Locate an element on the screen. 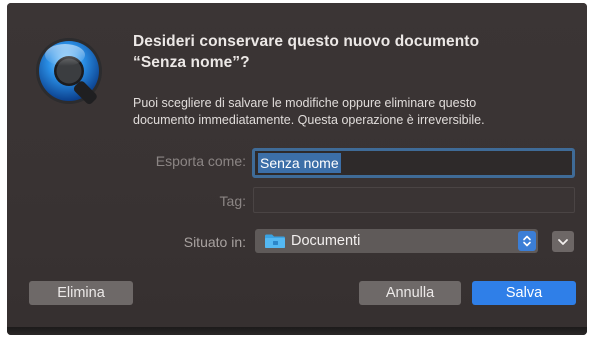 The image size is (596, 337). delete-button: Elimina is located at coordinates (81, 293).